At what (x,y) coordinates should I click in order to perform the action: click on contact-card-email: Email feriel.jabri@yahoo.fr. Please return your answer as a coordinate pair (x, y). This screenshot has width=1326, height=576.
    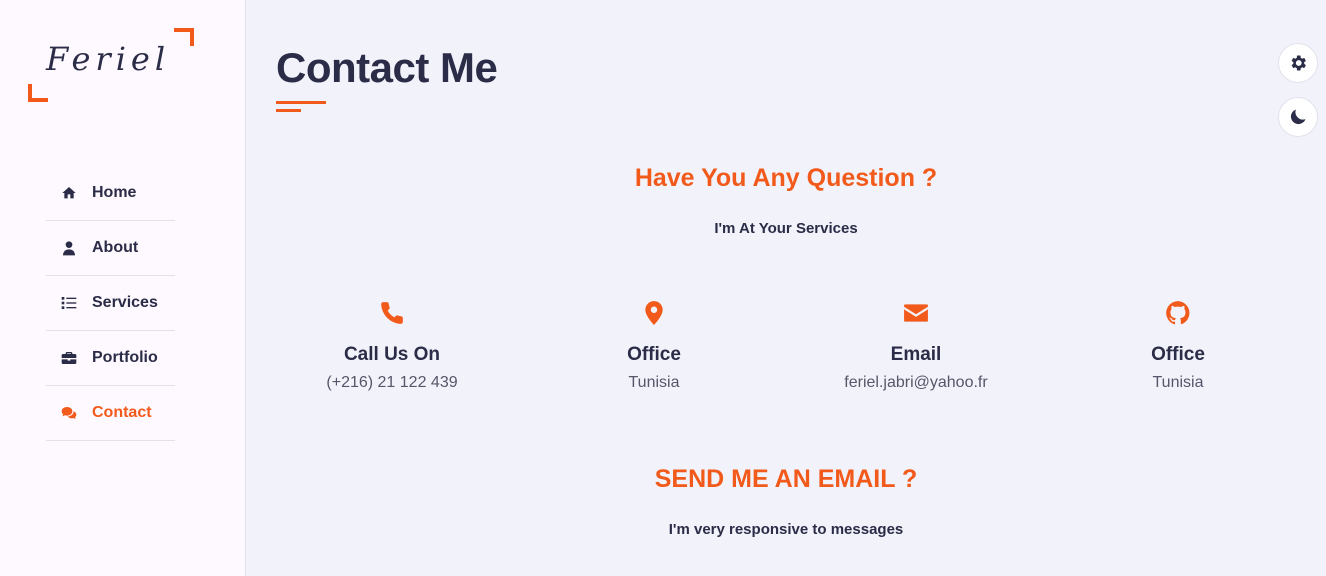
    Looking at the image, I should click on (916, 344).